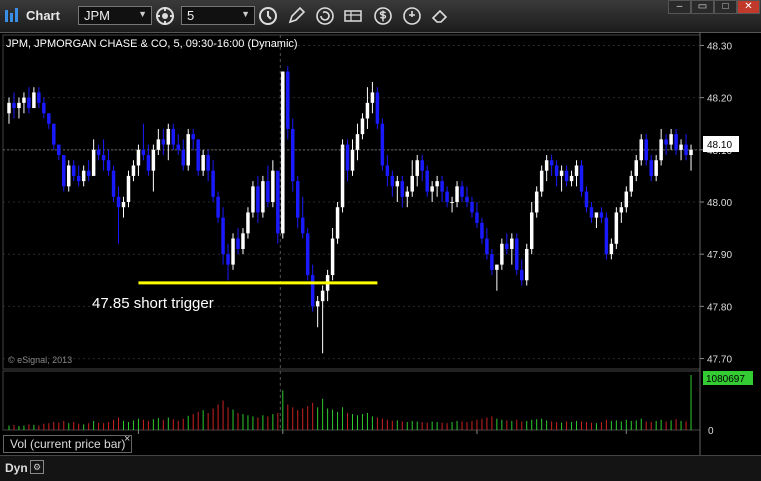 The image size is (761, 481). What do you see at coordinates (725, 7) in the screenshot?
I see `maximize-button: □` at bounding box center [725, 7].